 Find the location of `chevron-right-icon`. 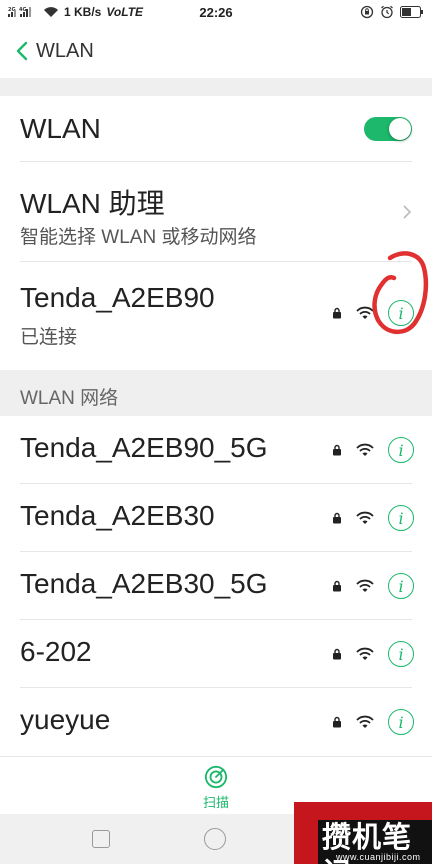

chevron-right-icon is located at coordinates (407, 212).